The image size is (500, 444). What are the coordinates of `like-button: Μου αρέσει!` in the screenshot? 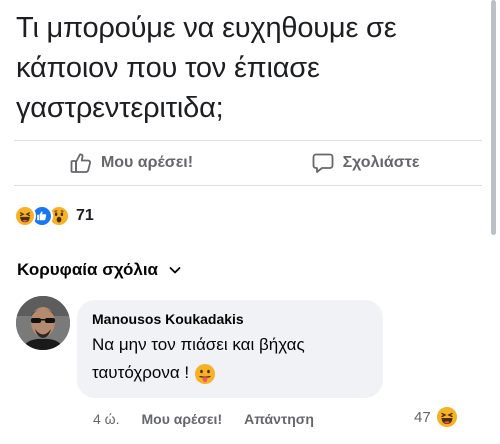 It's located at (131, 163).